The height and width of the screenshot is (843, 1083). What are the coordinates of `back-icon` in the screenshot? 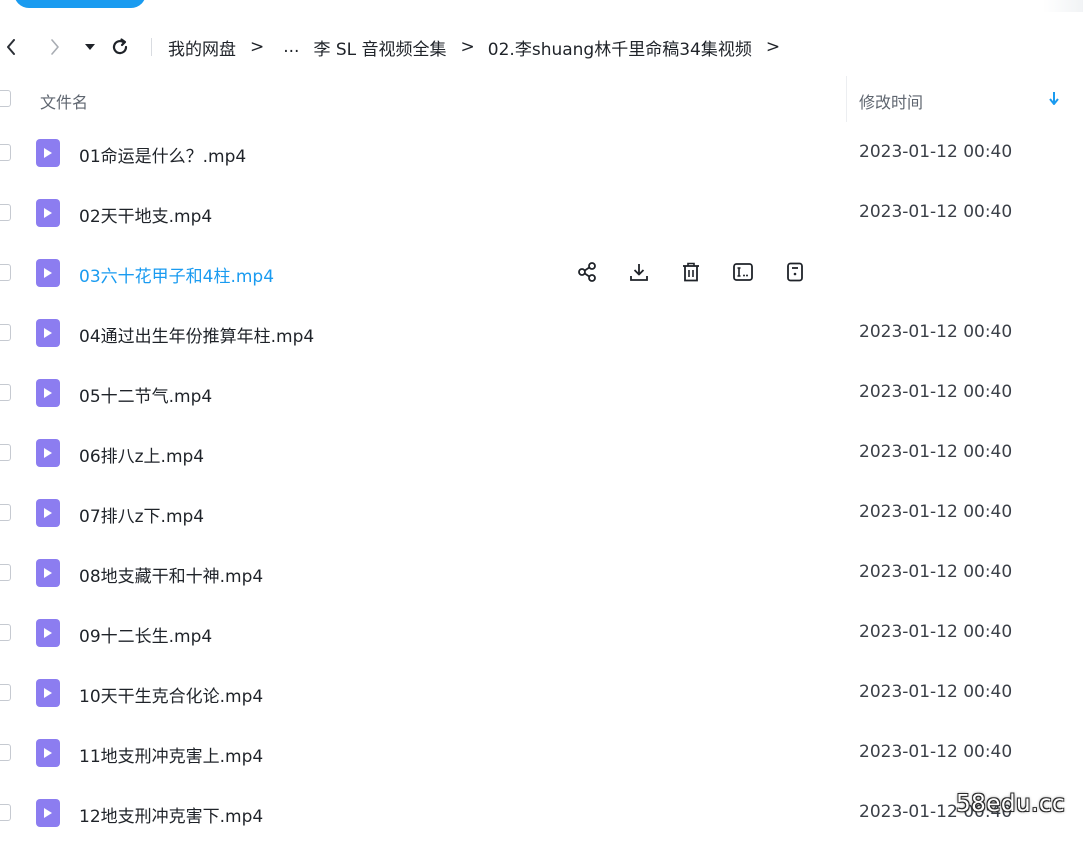 It's located at (11, 47).